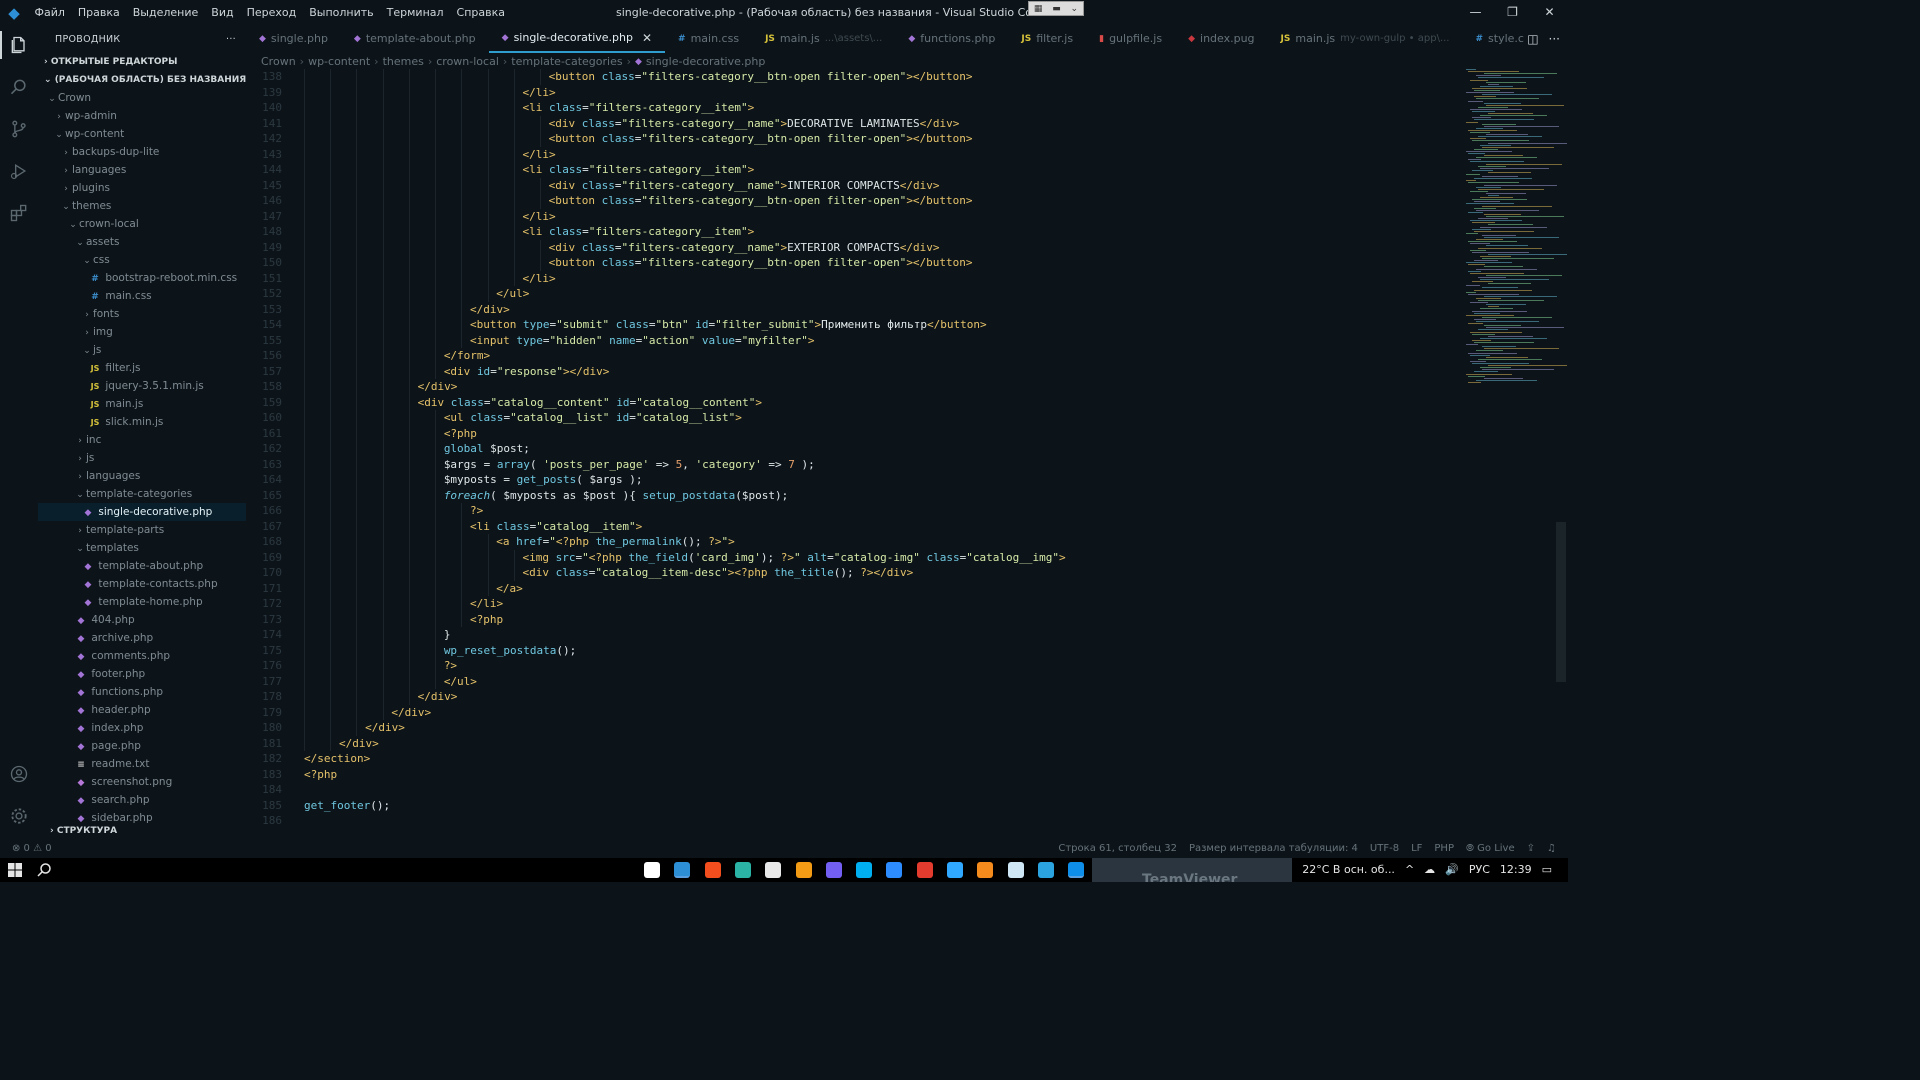  Describe the element at coordinates (1117, 849) in the screenshot. I see `status-item: Строка 61, столбец 32` at that location.